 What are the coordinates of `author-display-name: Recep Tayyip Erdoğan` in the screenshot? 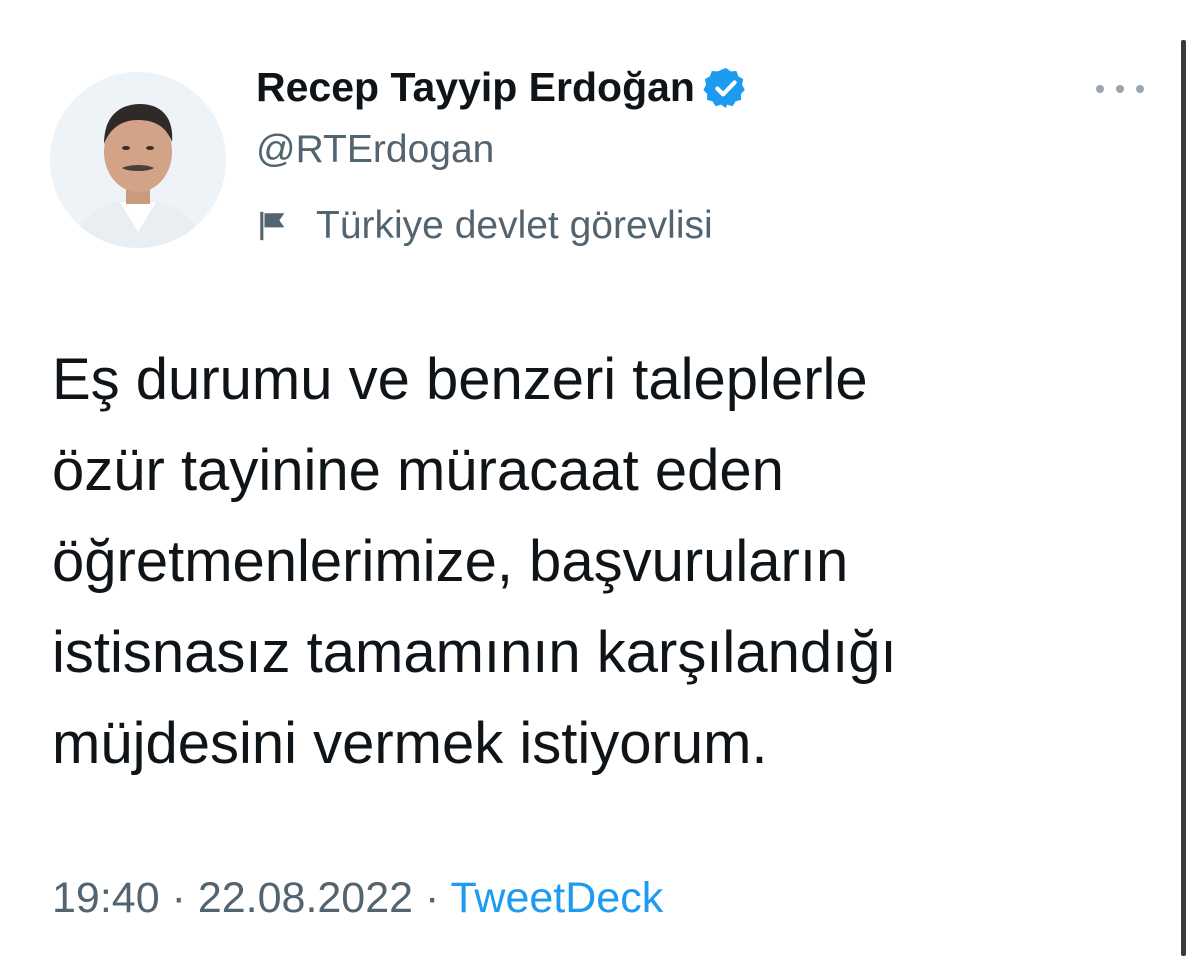 It's located at (475, 87).